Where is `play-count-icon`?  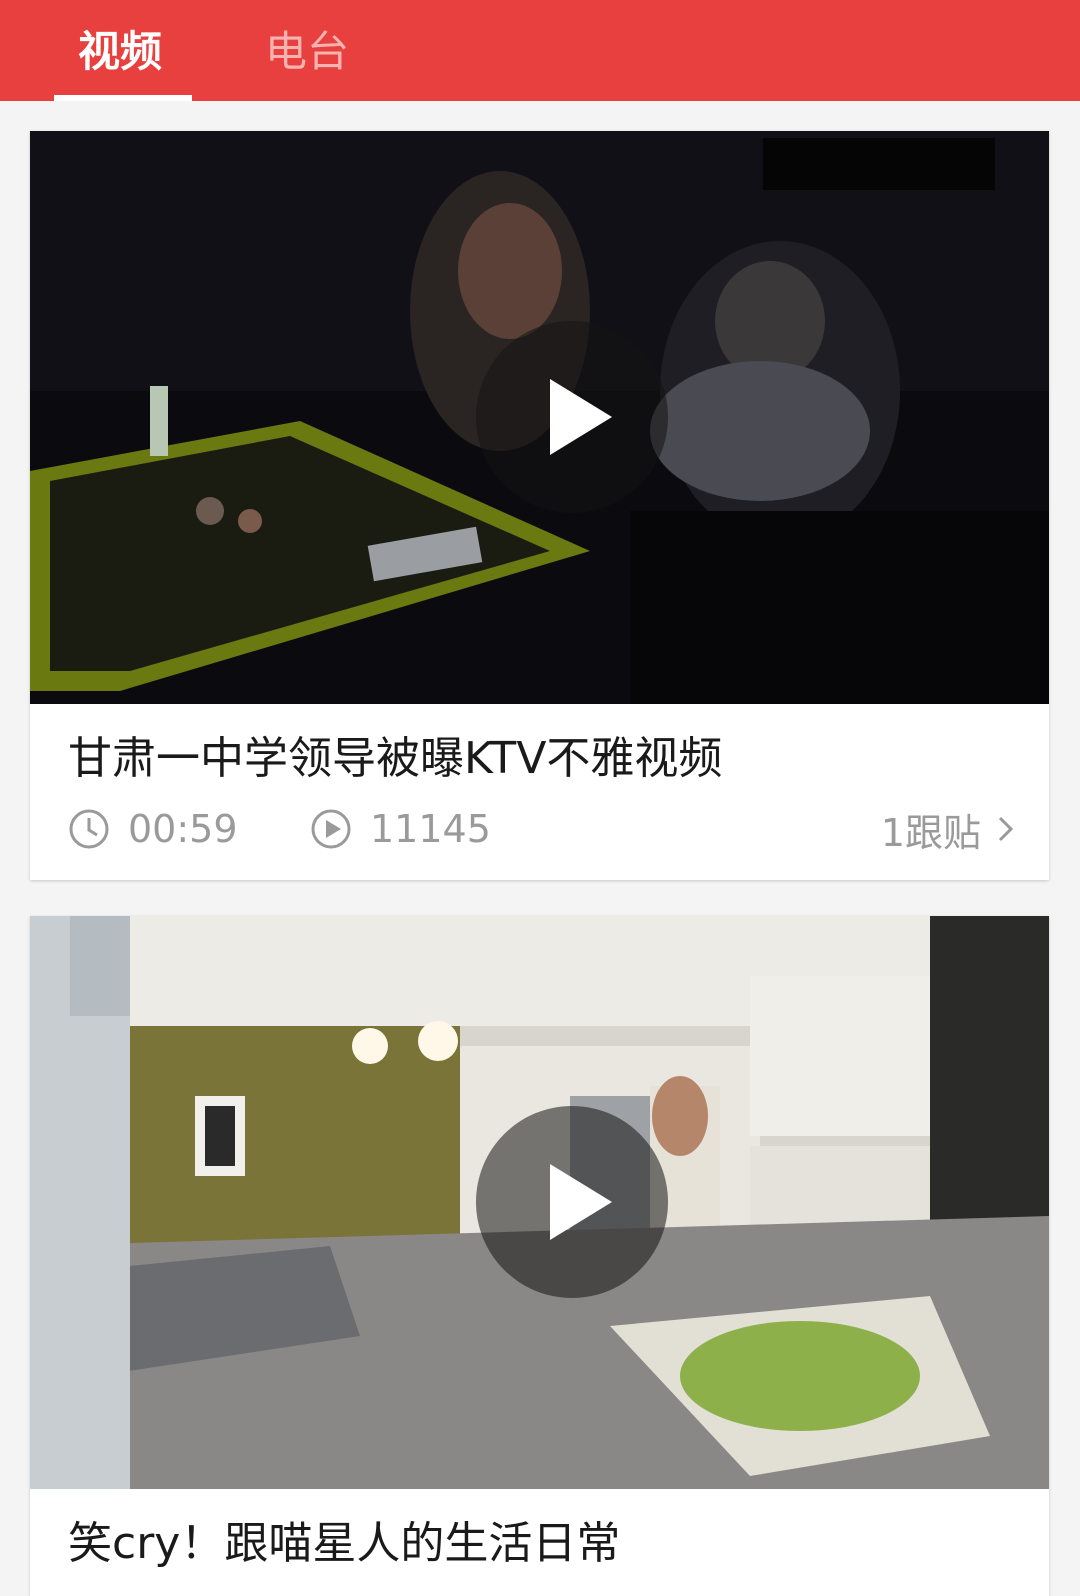 play-count-icon is located at coordinates (331, 829).